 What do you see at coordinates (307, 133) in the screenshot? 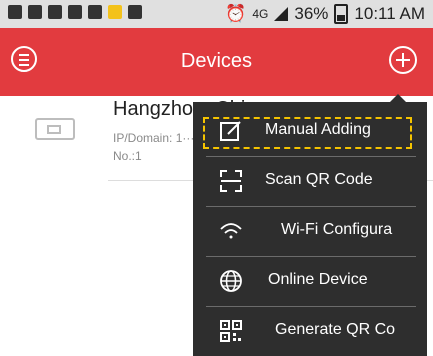
I see `highlight-box` at bounding box center [307, 133].